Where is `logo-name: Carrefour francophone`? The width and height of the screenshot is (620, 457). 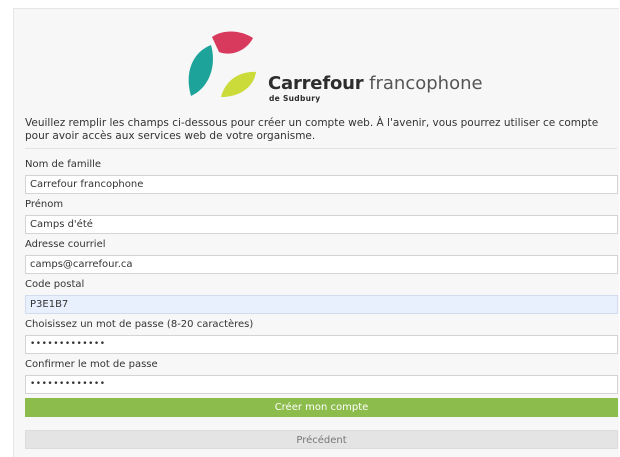 logo-name: Carrefour francophone is located at coordinates (375, 84).